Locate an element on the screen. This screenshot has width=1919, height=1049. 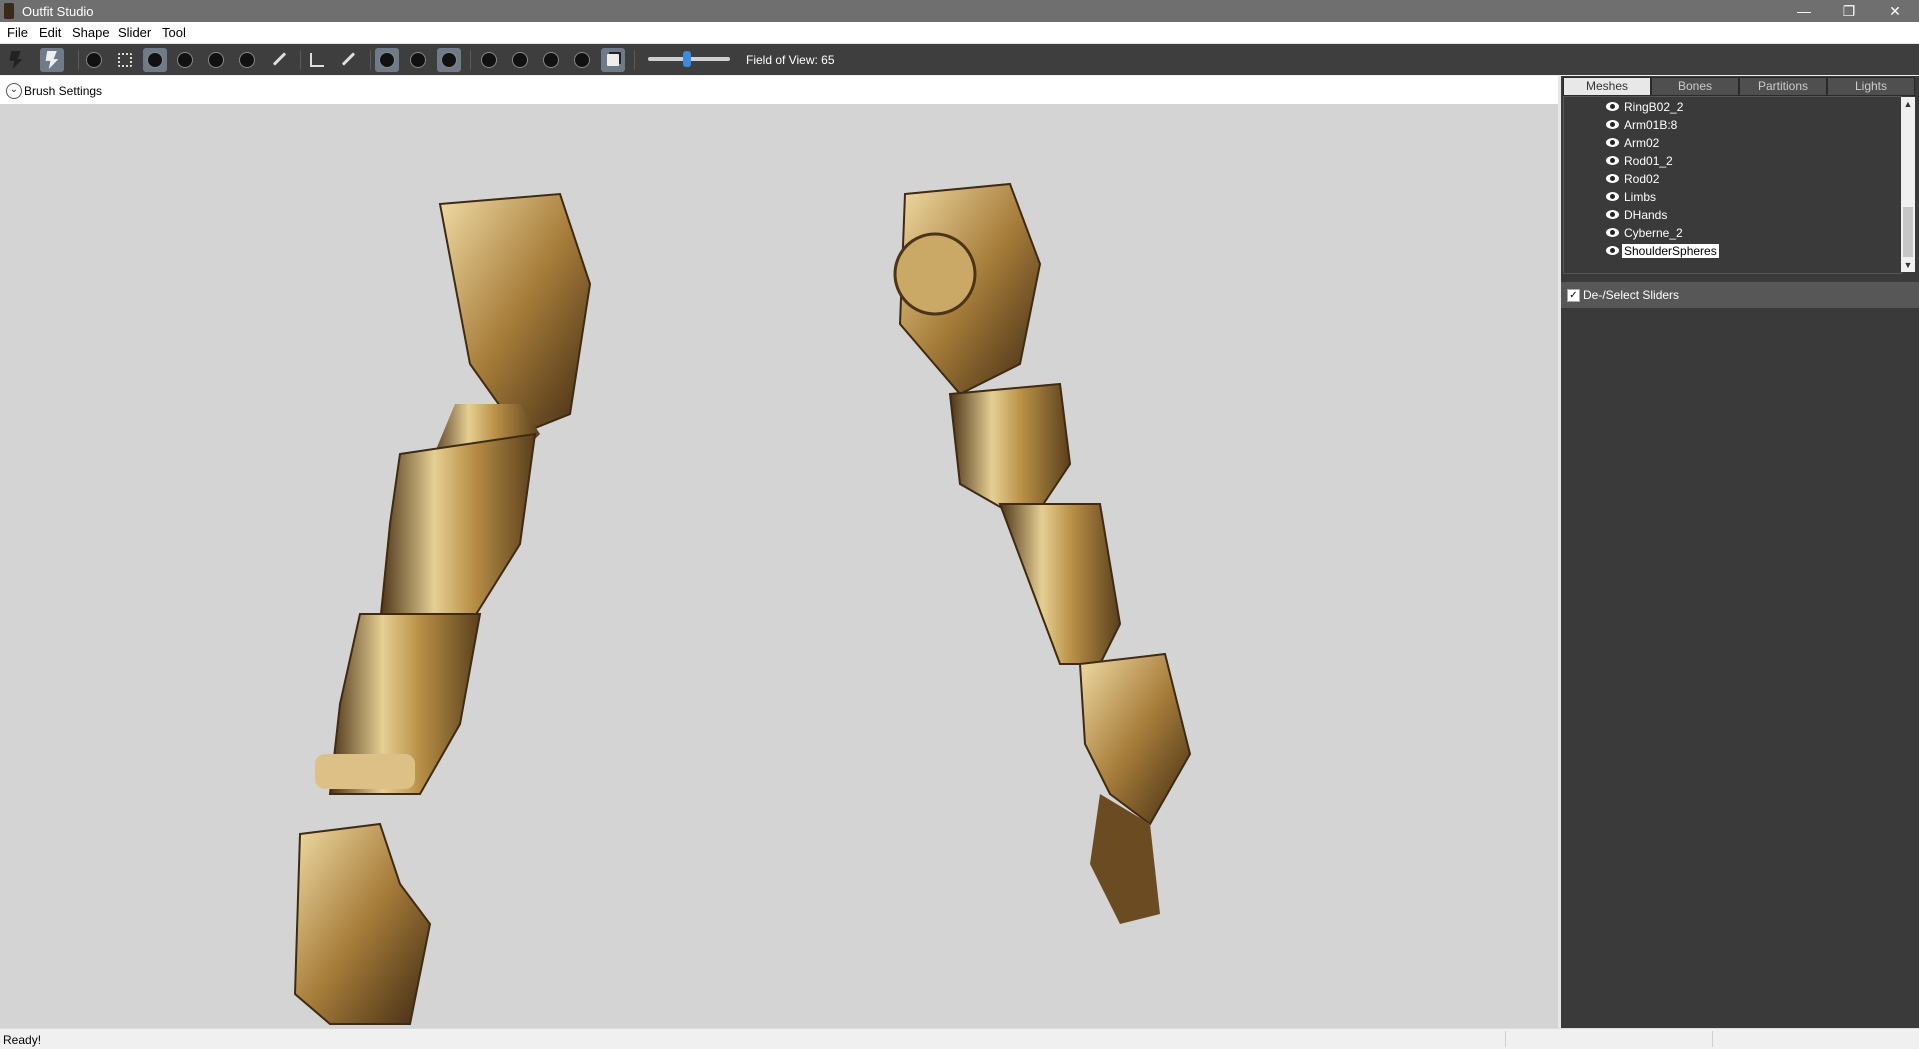
status-bar: Ready! is located at coordinates (959, 1038).